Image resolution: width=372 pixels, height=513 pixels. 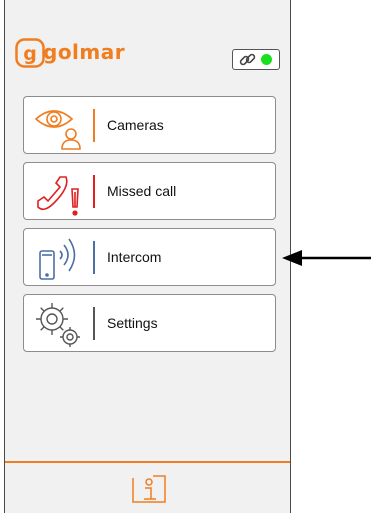 What do you see at coordinates (58, 325) in the screenshot?
I see `gear-icon` at bounding box center [58, 325].